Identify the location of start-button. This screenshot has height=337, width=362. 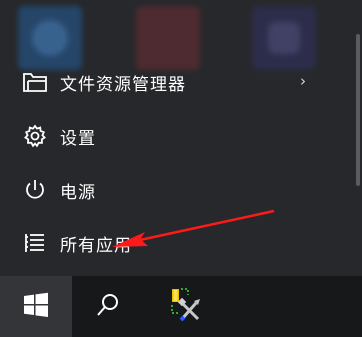
(36, 306).